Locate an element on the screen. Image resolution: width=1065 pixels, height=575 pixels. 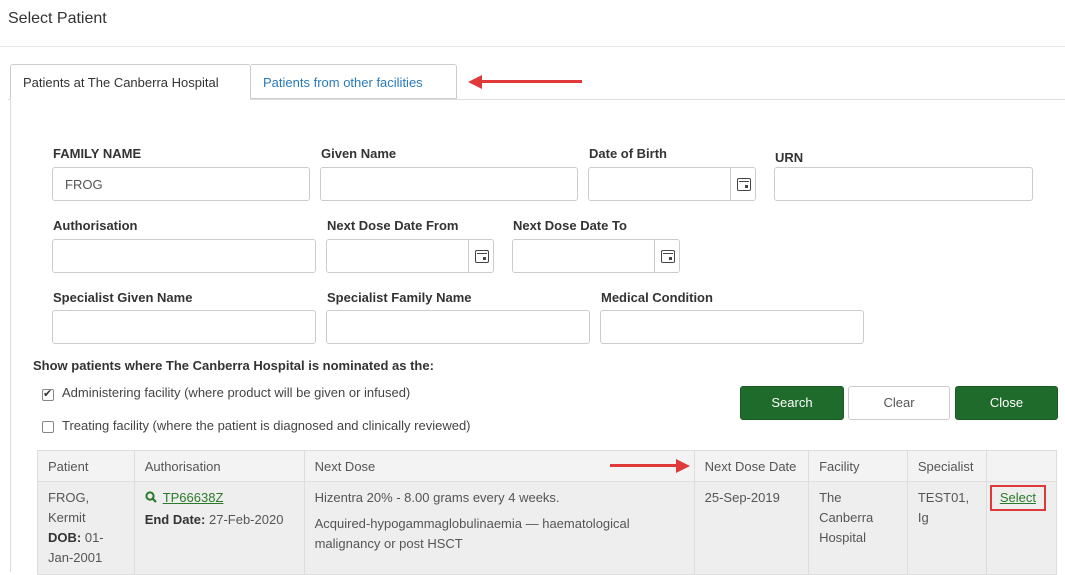
close-button: Close is located at coordinates (1006, 403).